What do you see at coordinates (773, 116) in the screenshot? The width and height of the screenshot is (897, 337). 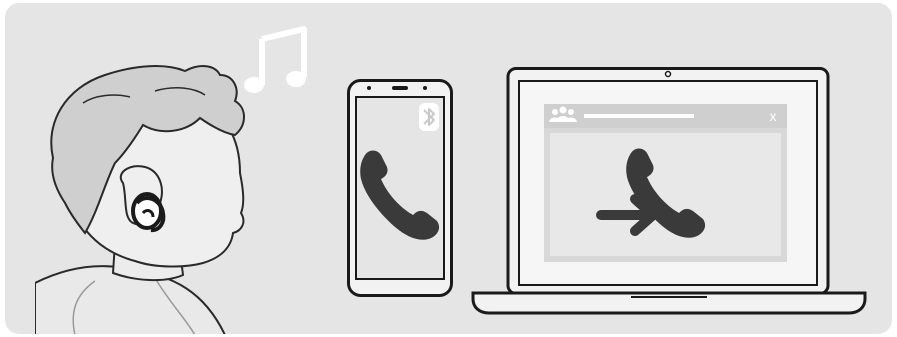 I see `app-window-close-button: x` at bounding box center [773, 116].